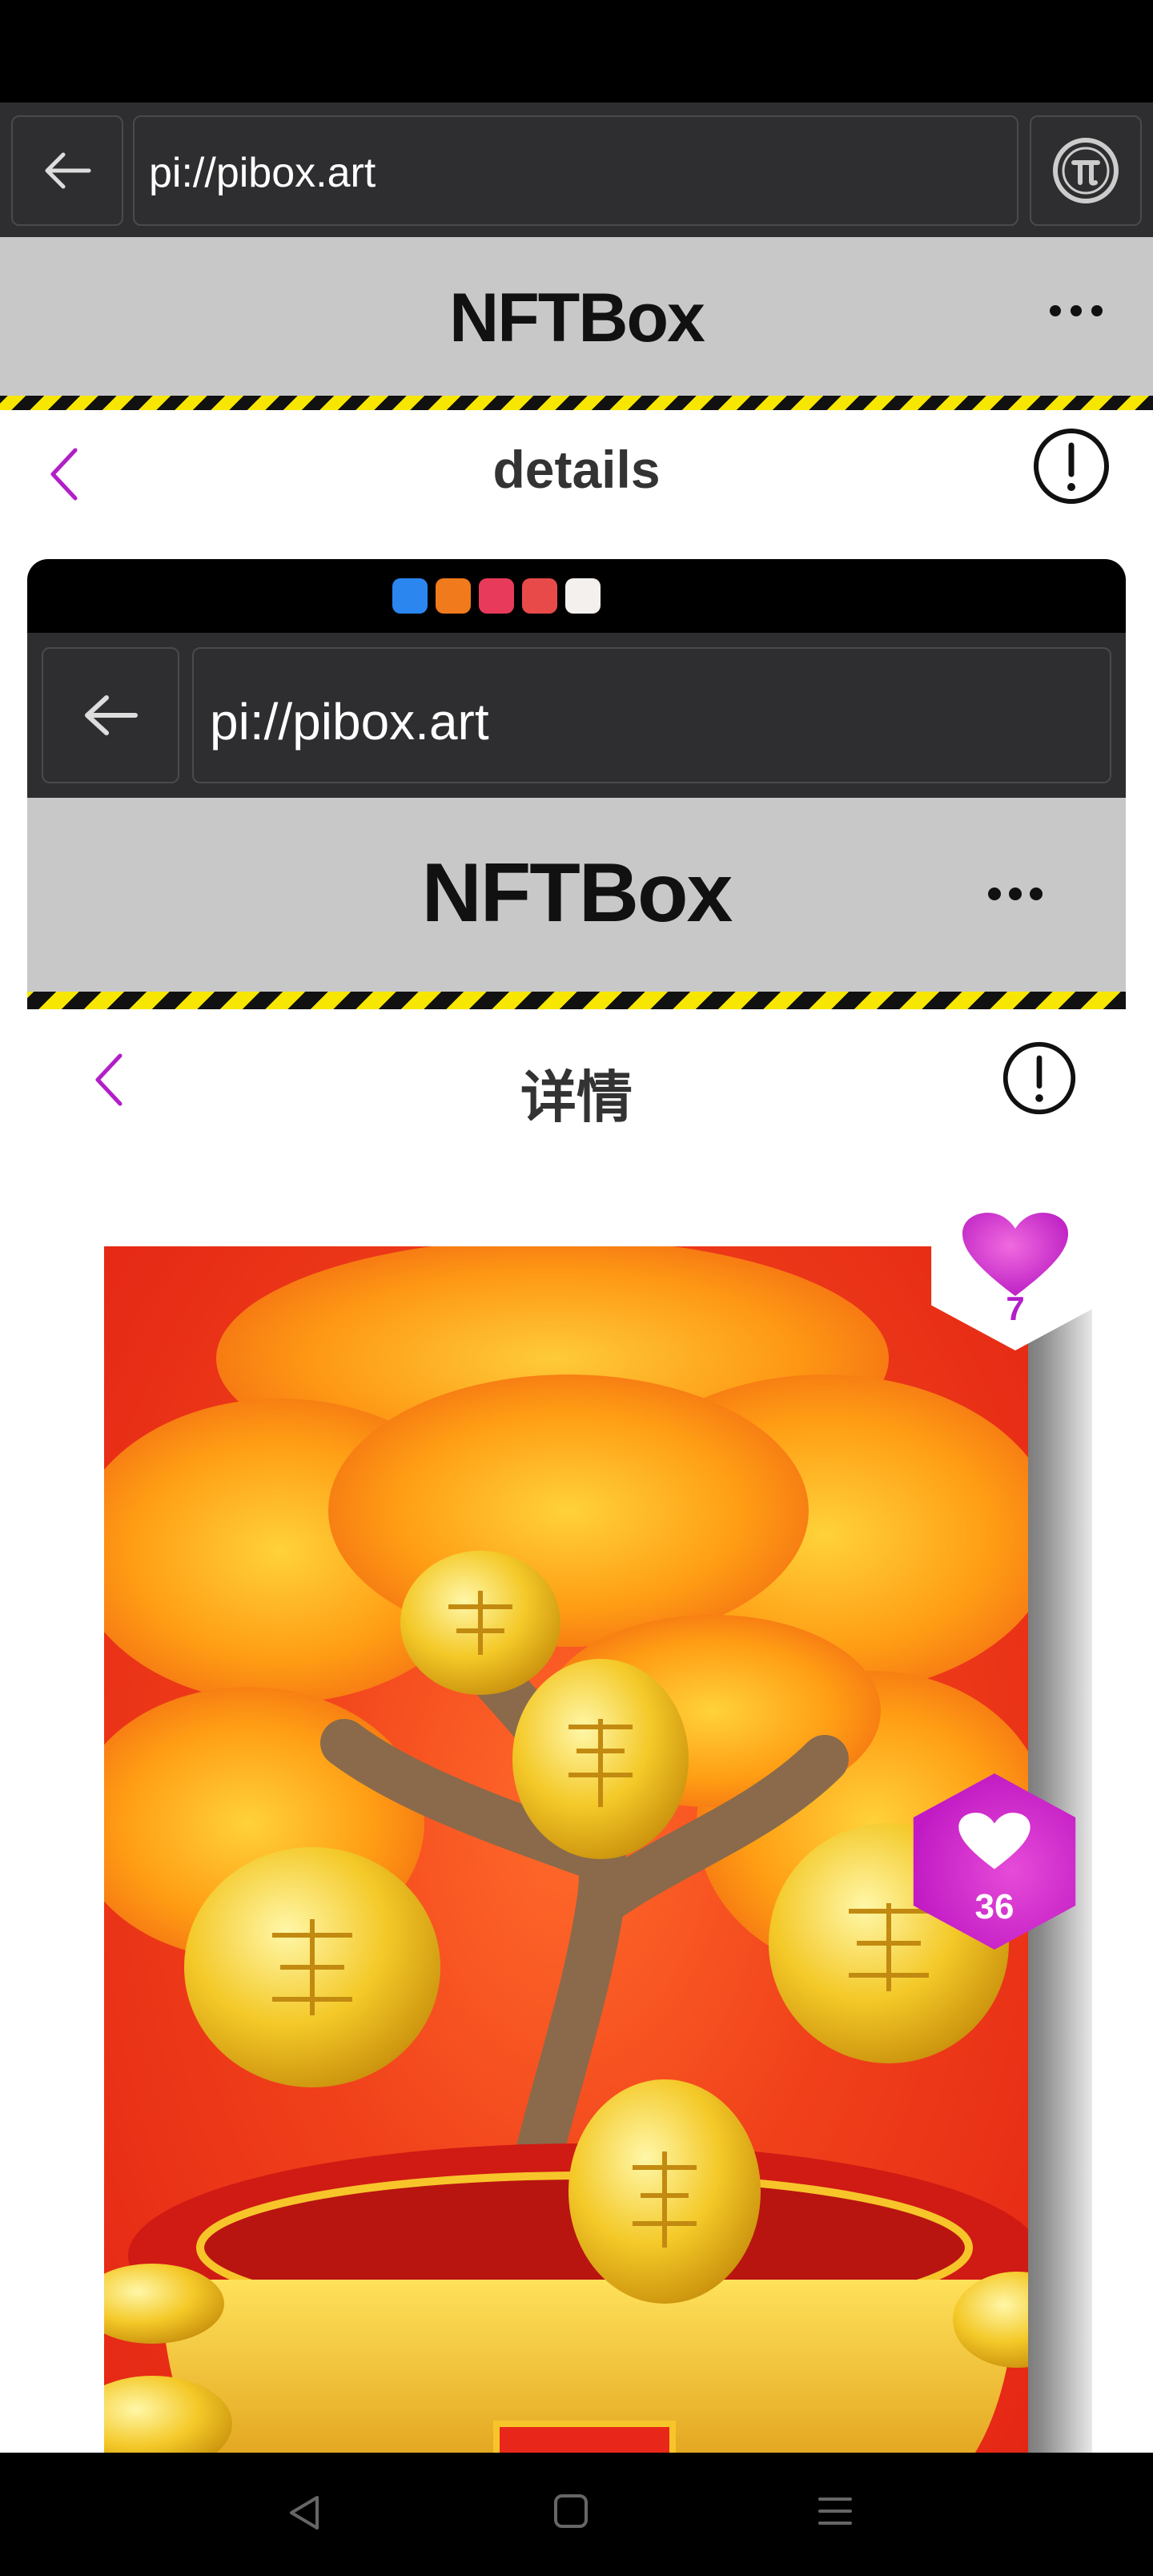  I want to click on store-app-icon, so click(497, 596).